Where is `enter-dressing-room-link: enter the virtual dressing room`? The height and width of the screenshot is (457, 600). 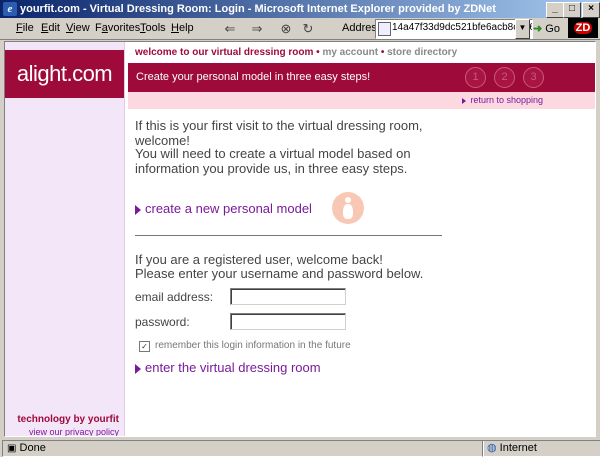
enter-dressing-room-link: enter the virtual dressing room is located at coordinates (228, 367).